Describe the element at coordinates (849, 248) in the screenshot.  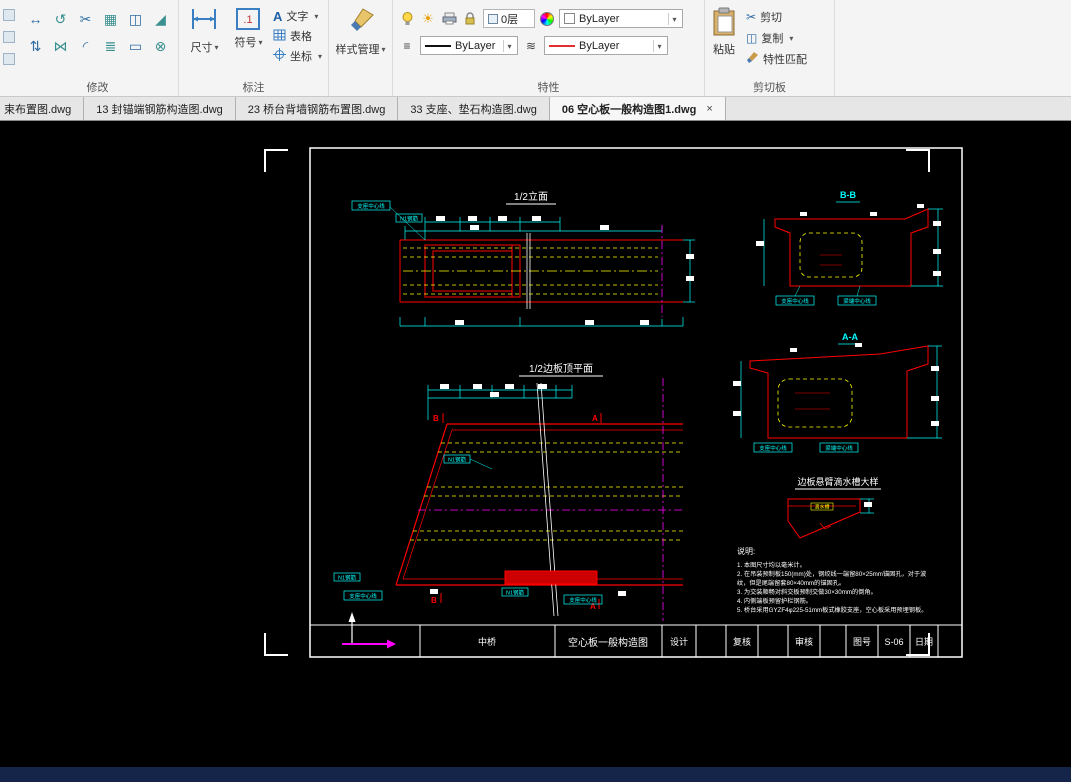
I see `section-bb: B-B 支座中心线 梁端中心线` at that location.